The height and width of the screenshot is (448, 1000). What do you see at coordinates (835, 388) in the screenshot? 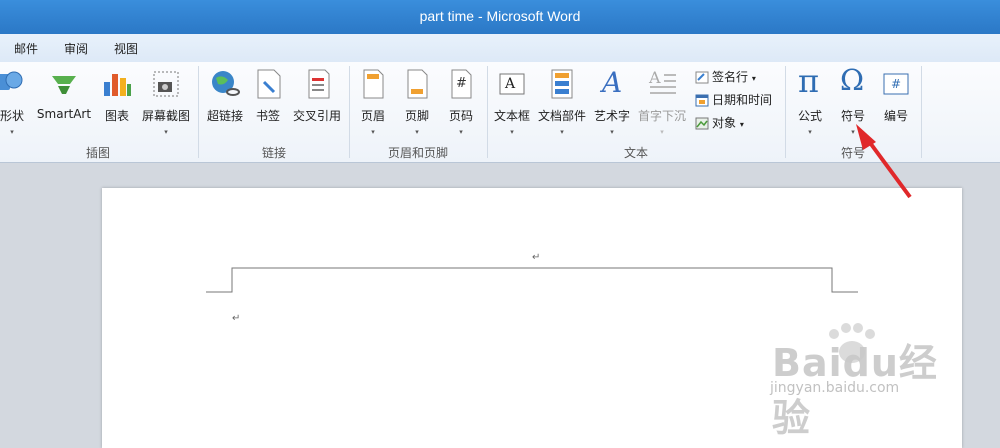
I see `watermark-url: jingyan.baidu.com` at bounding box center [835, 388].